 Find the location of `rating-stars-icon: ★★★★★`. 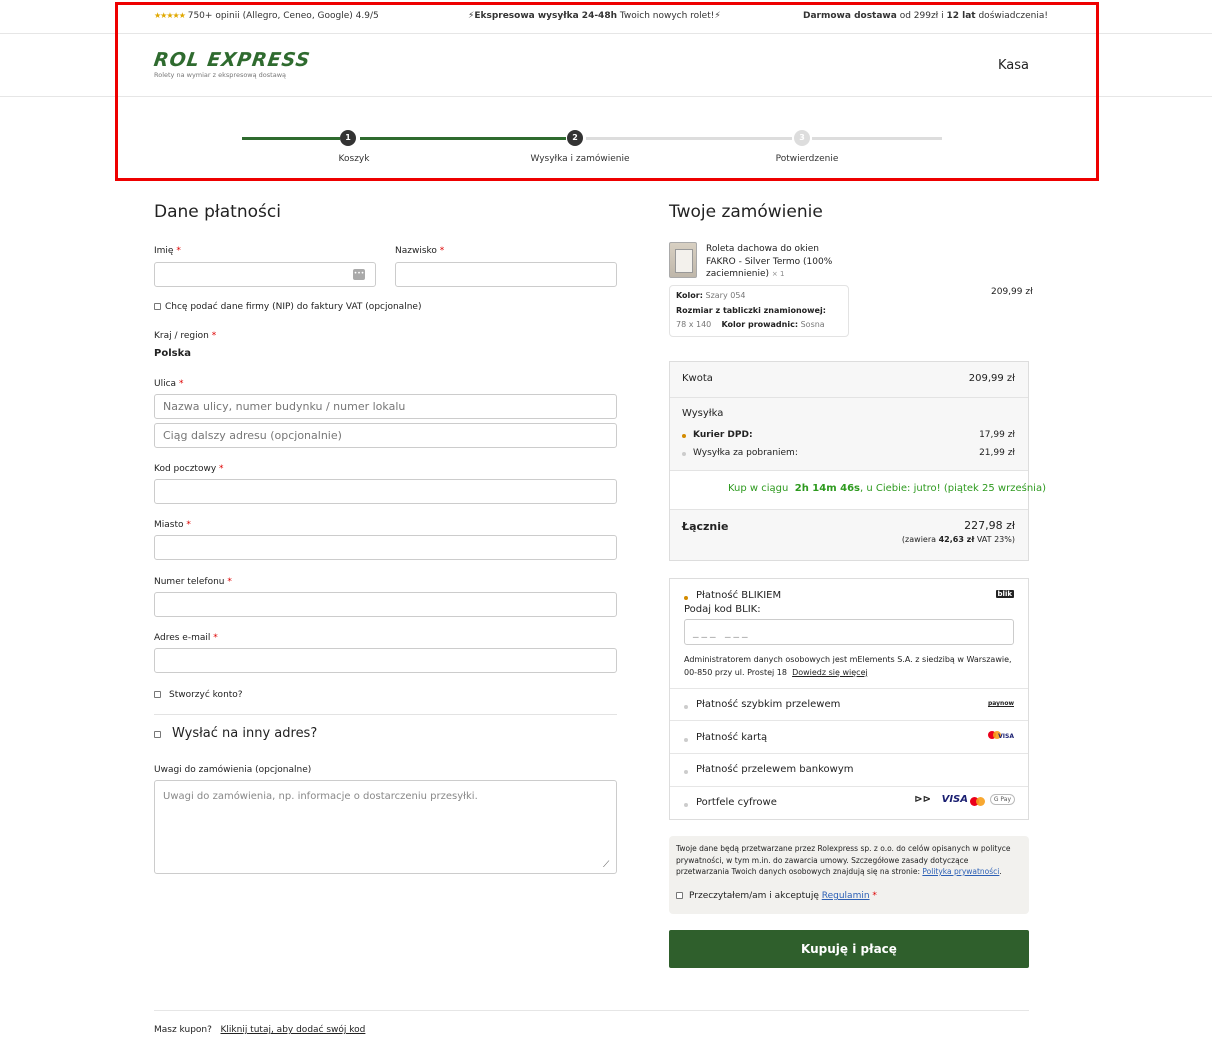

rating-stars-icon: ★★★★★ is located at coordinates (170, 15).